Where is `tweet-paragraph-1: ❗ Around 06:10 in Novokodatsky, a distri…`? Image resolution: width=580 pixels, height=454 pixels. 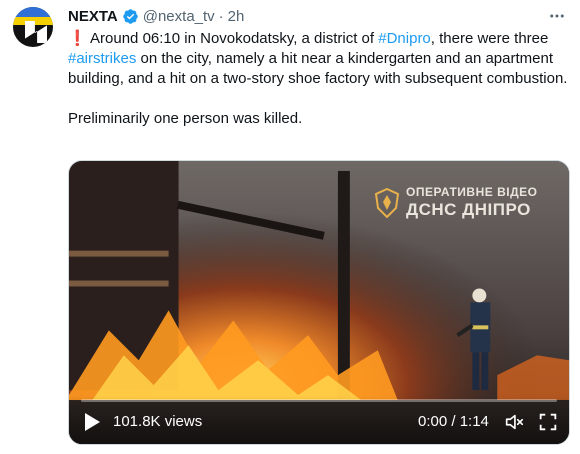
tweet-paragraph-1: ❗ Around 06:10 in Novokodatsky, a distri… is located at coordinates (318, 59).